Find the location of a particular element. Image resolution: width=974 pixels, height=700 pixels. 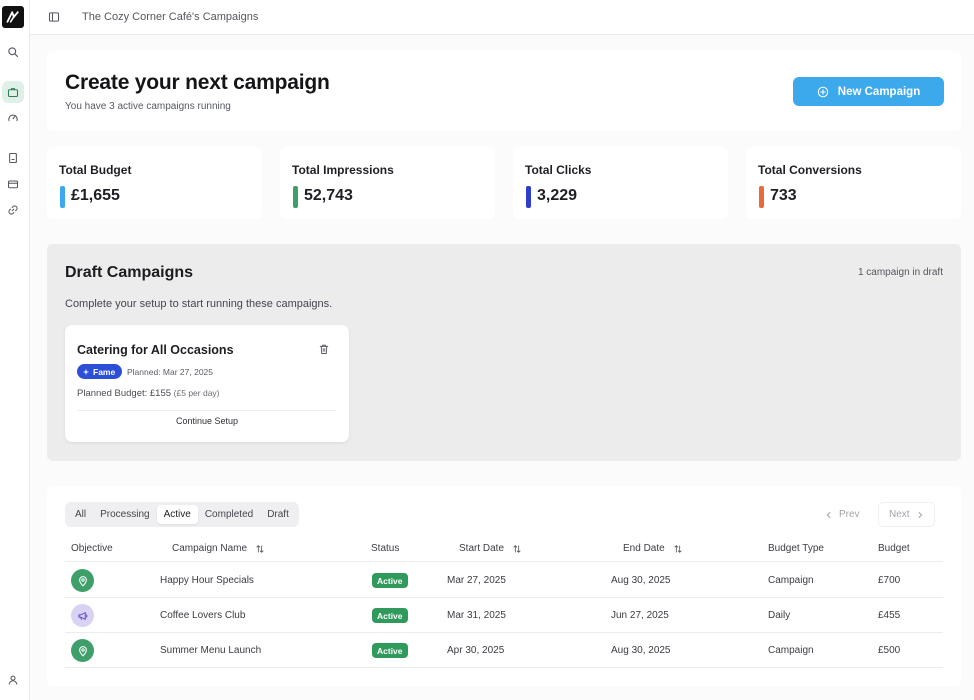

tab-processing: Processing is located at coordinates (124, 514).